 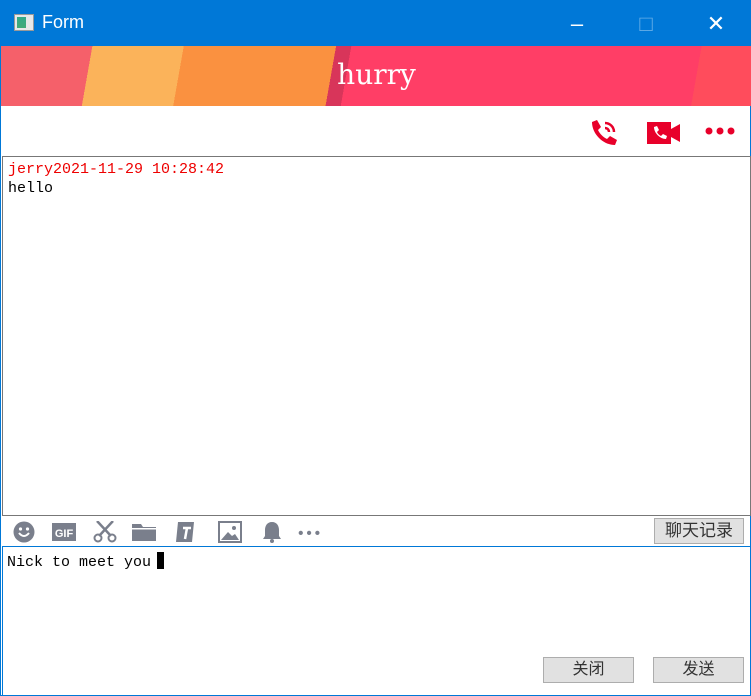 I want to click on chat-history-button: 聊天记录, so click(x=699, y=531).